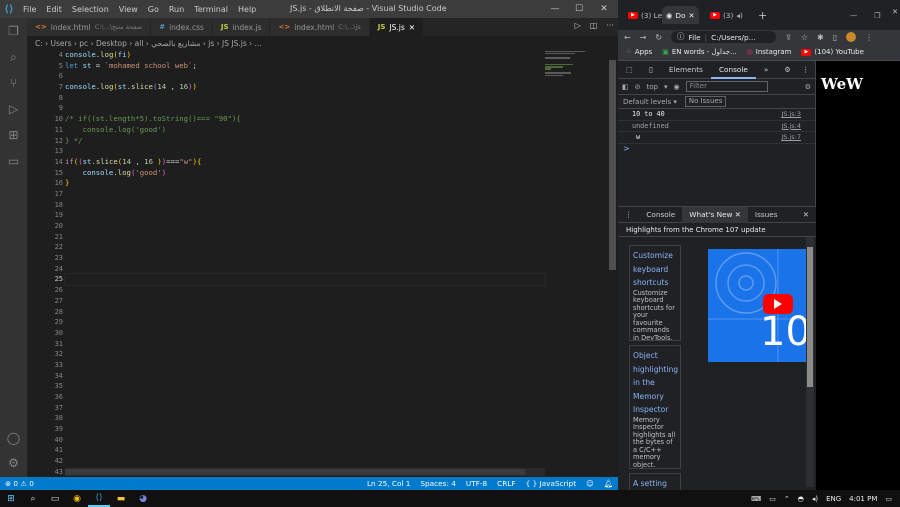 The image size is (900, 507). Describe the element at coordinates (604, 9) in the screenshot. I see `close-icon: ✕` at that location.